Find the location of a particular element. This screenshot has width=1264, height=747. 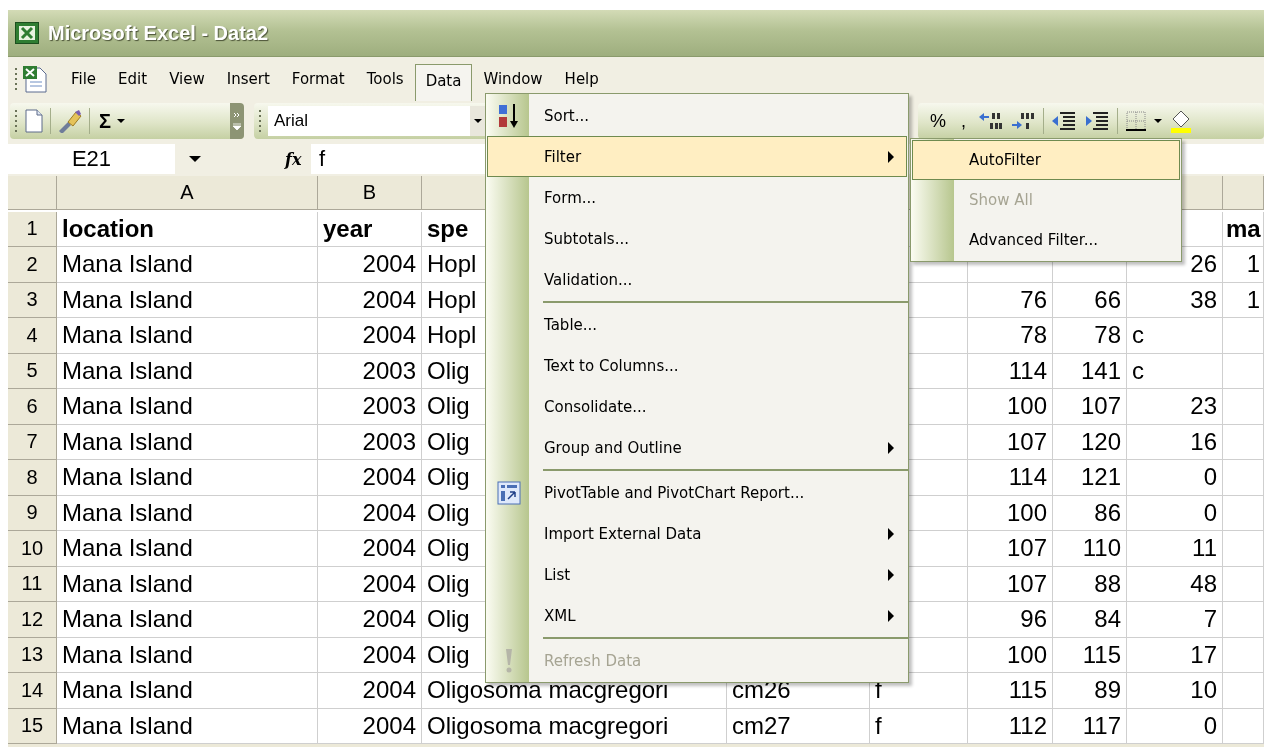

row-header: 7 is located at coordinates (32, 442).